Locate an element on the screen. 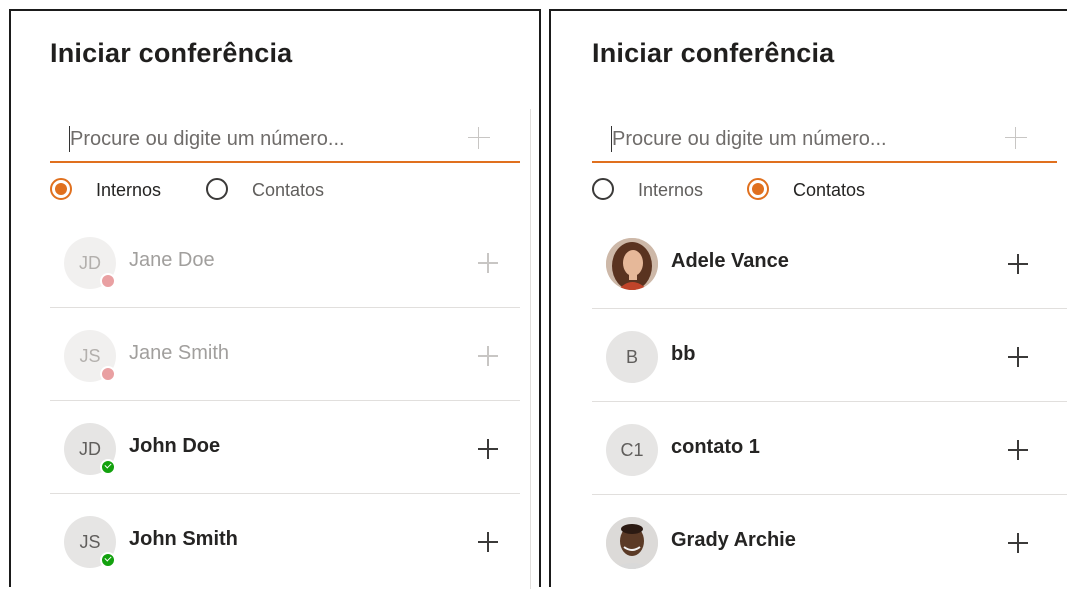  list-item: JD John Doe is located at coordinates (285, 447).